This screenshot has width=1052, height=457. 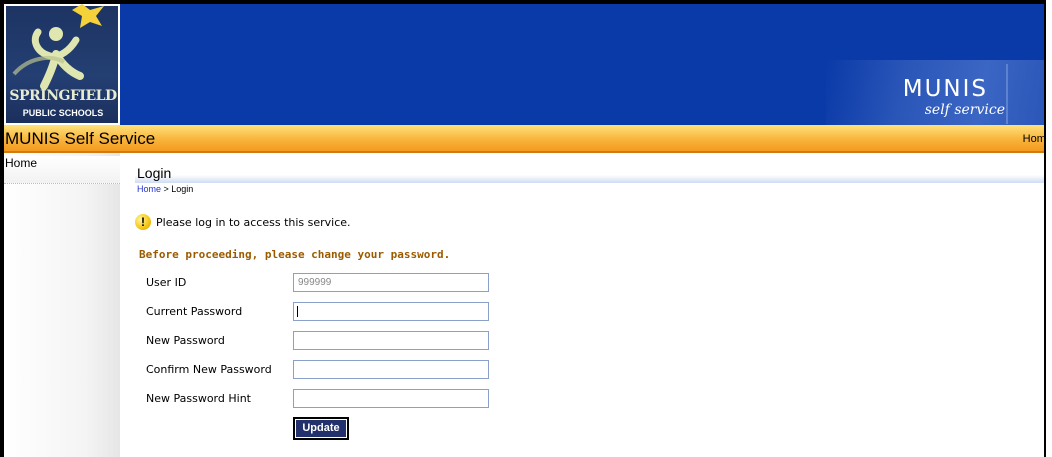 What do you see at coordinates (391, 369) in the screenshot?
I see `confirm-password-field` at bounding box center [391, 369].